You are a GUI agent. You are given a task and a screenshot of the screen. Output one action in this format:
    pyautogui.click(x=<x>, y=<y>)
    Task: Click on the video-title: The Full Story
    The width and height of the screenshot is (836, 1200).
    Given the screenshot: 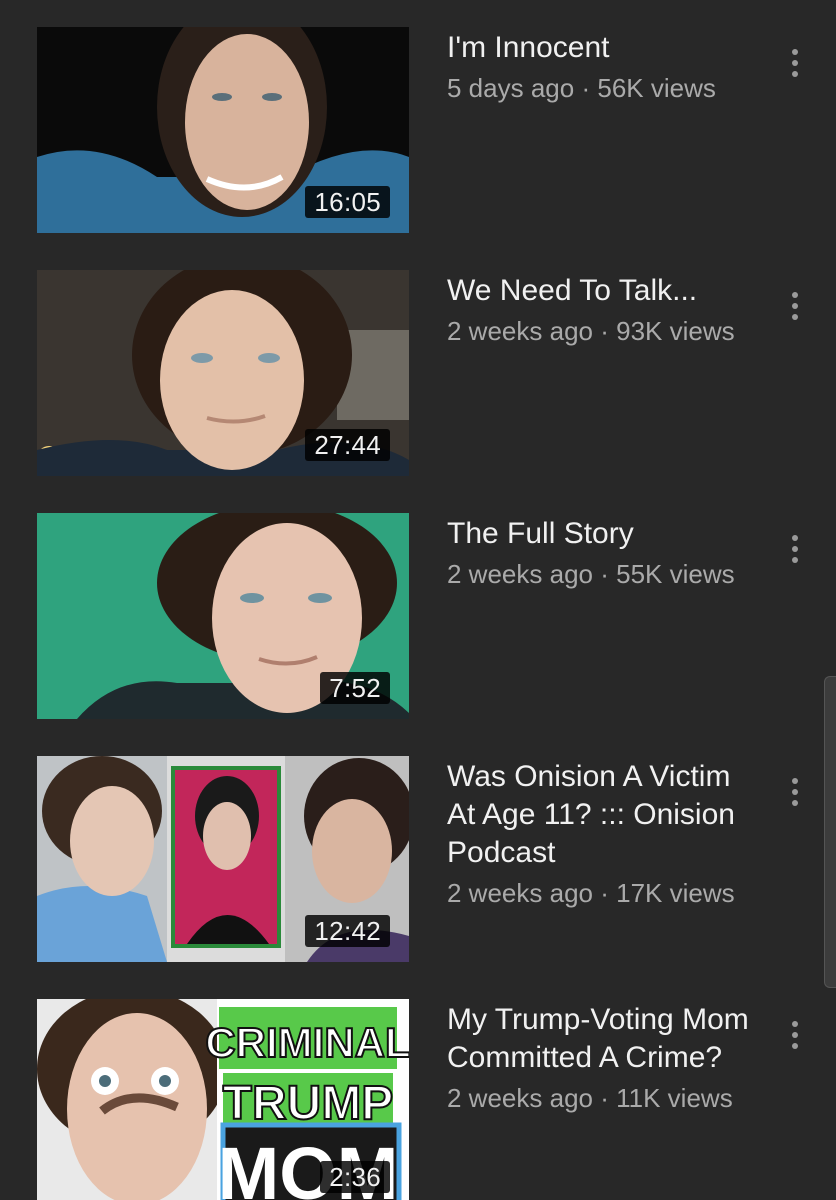 What is the action you would take?
    pyautogui.click(x=603, y=534)
    